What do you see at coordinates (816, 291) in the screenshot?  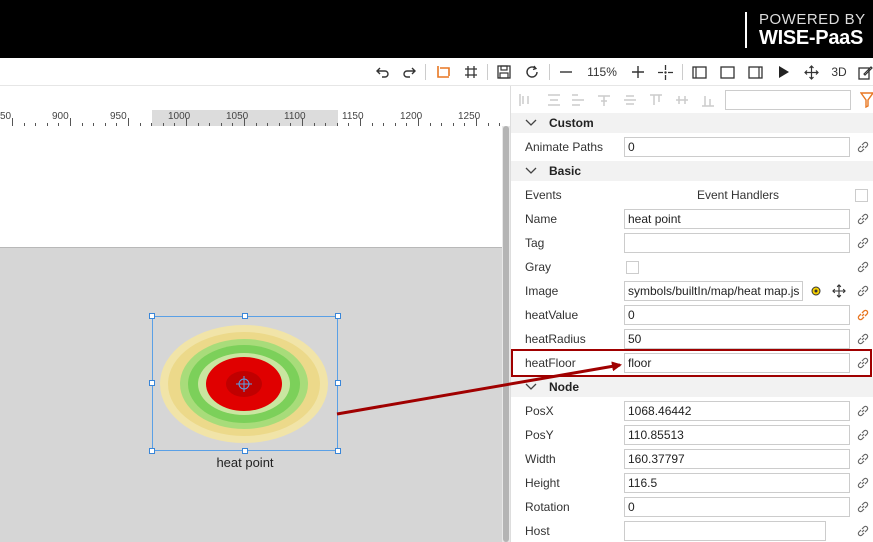 I see `image-status-icon` at bounding box center [816, 291].